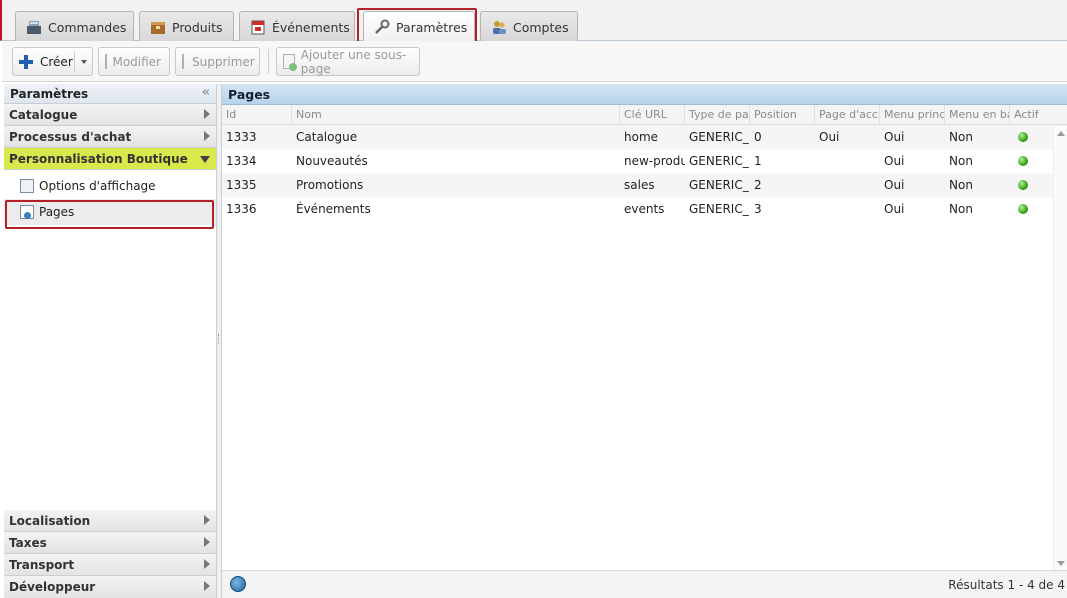  I want to click on tab-evenements: Événements, so click(297, 26).